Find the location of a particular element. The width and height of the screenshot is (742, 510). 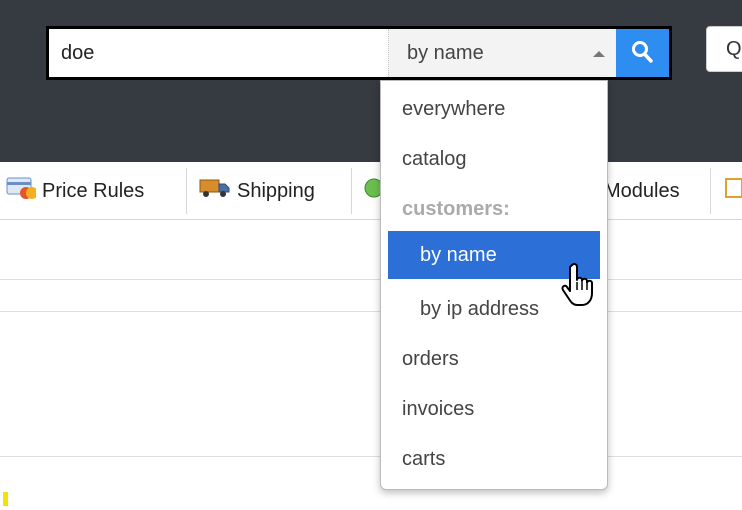

menu-item-price-rules: Price Rules is located at coordinates (75, 191).